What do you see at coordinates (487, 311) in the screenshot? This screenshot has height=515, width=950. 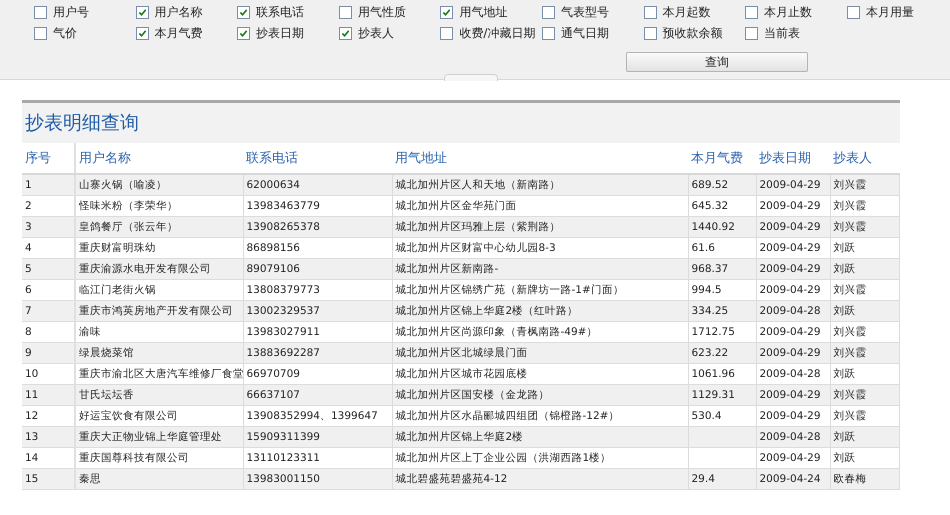 I see `table-cell: 城北加州片区锦上华庭2楼（红叶路）` at bounding box center [487, 311].